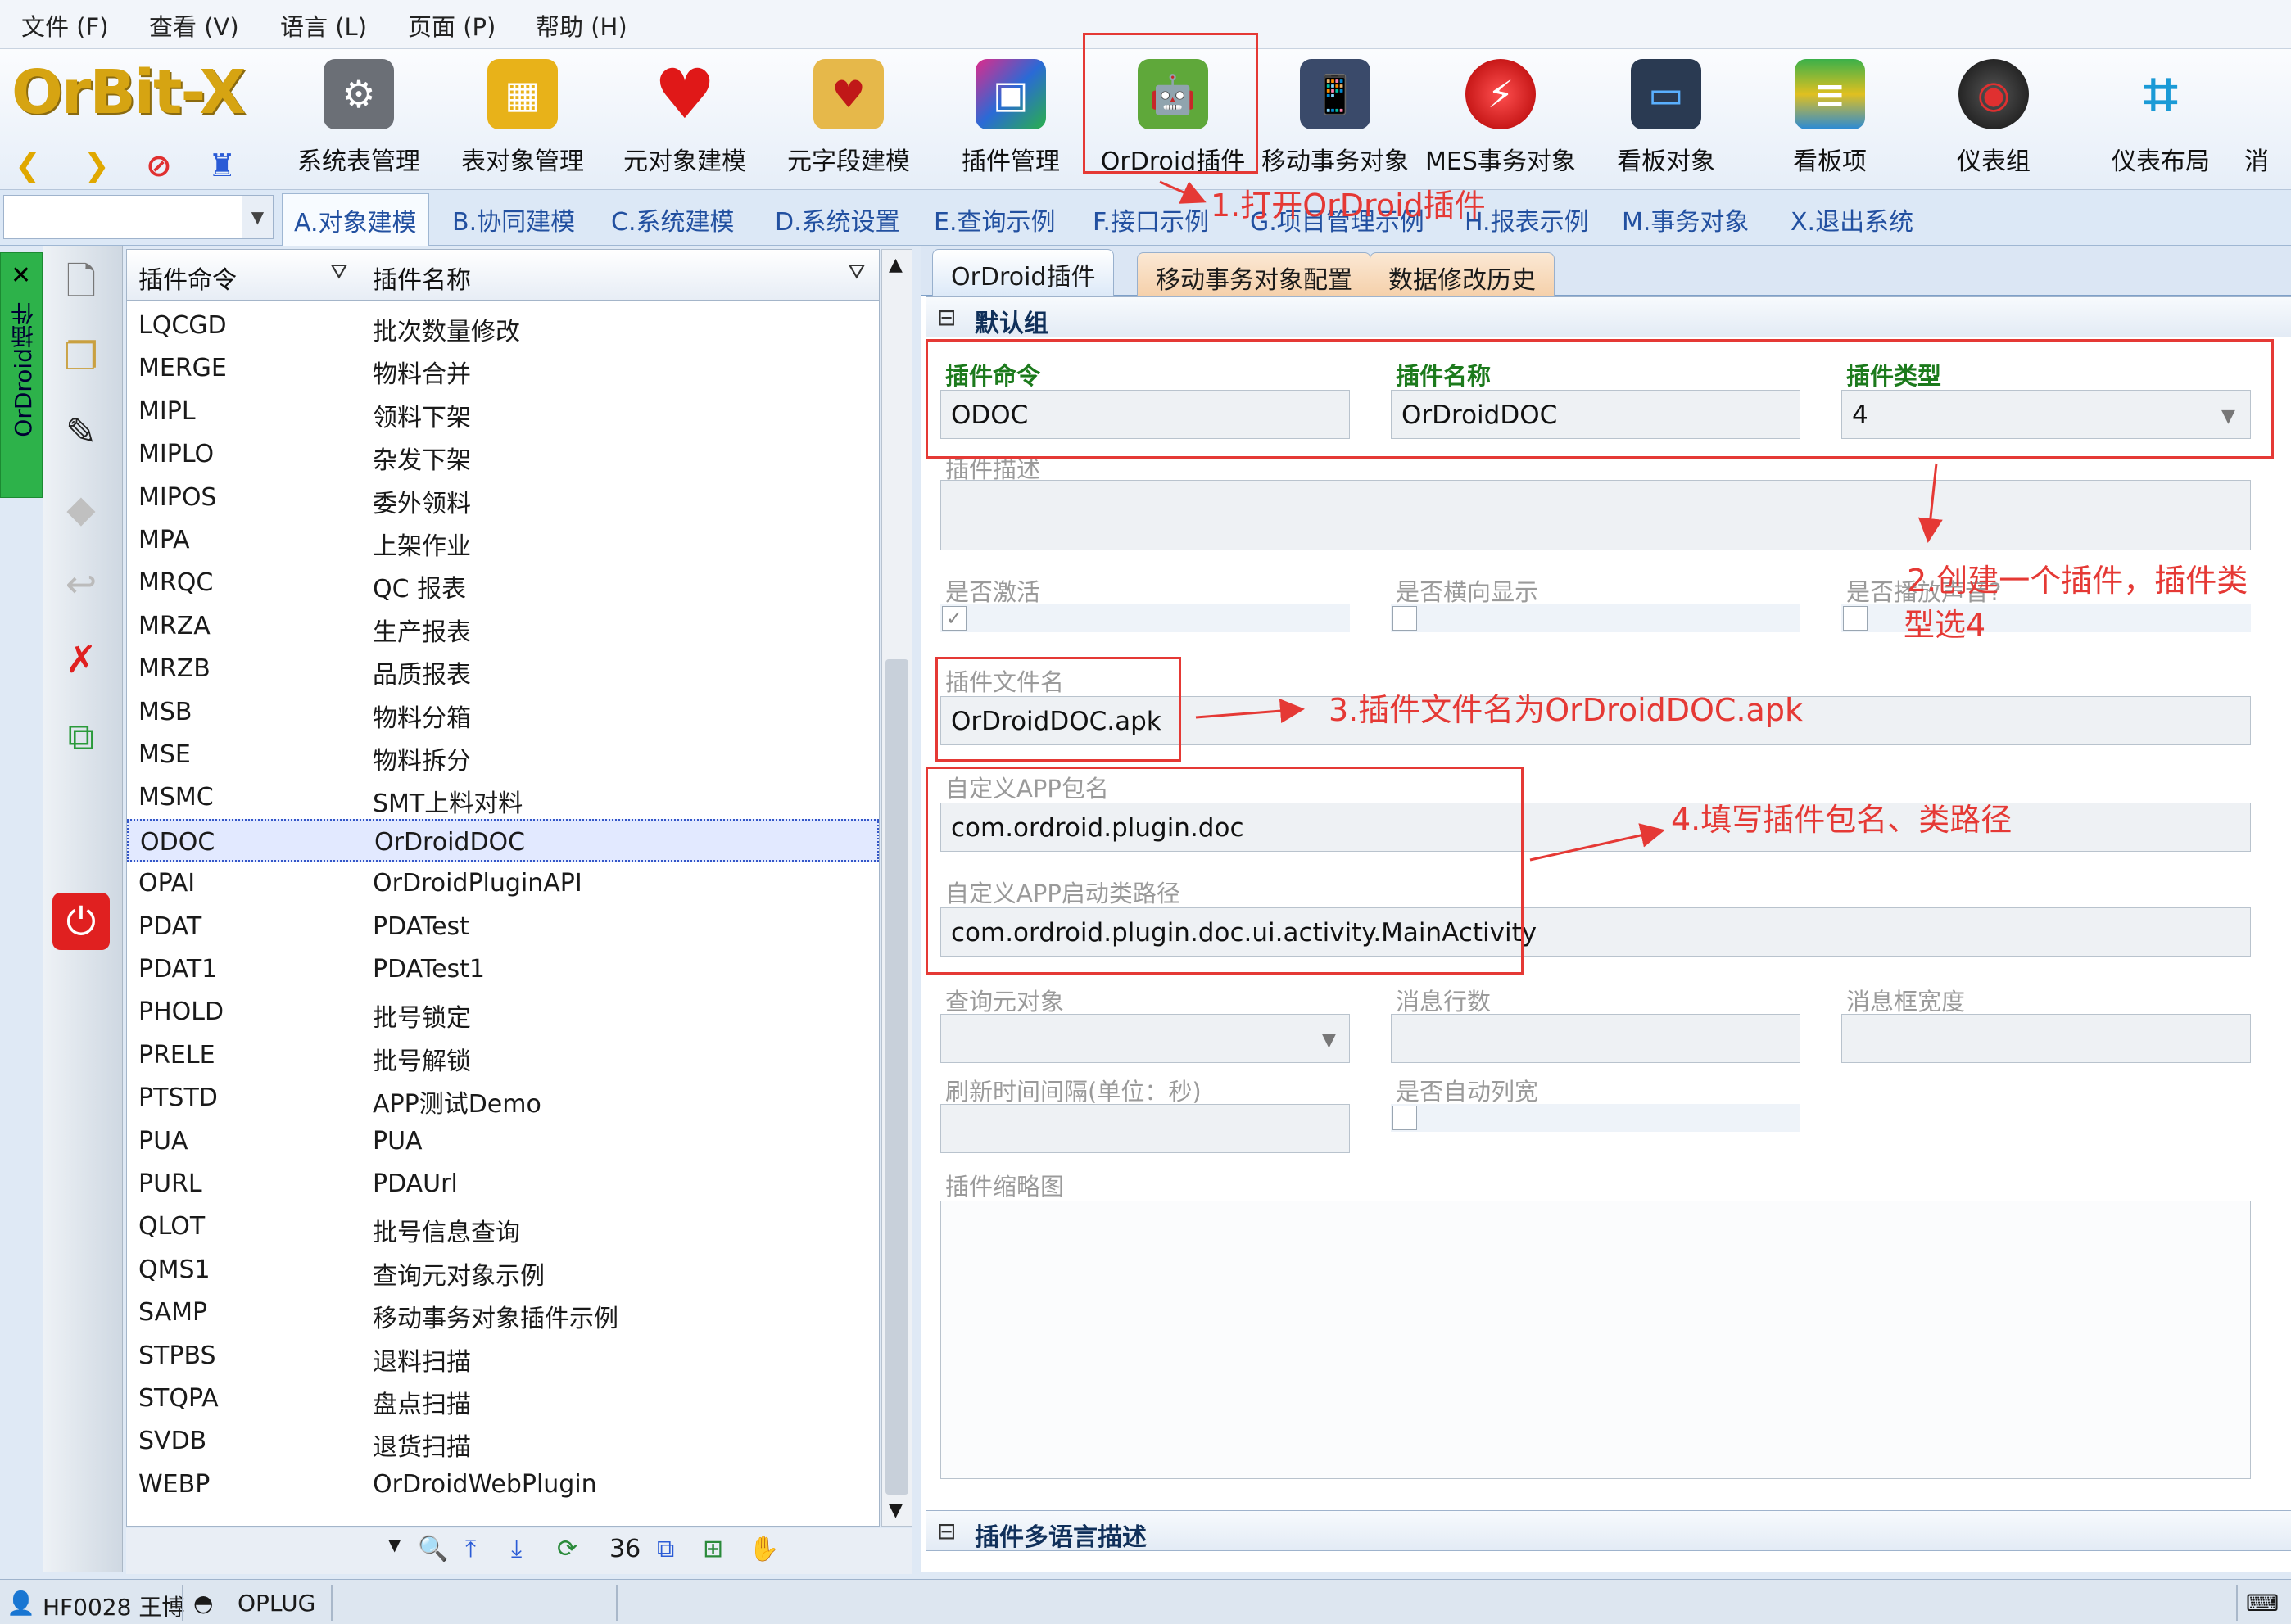 Image resolution: width=2291 pixels, height=1624 pixels. Describe the element at coordinates (1945, 625) in the screenshot. I see `annotation-step-2-line2: 型选4` at that location.